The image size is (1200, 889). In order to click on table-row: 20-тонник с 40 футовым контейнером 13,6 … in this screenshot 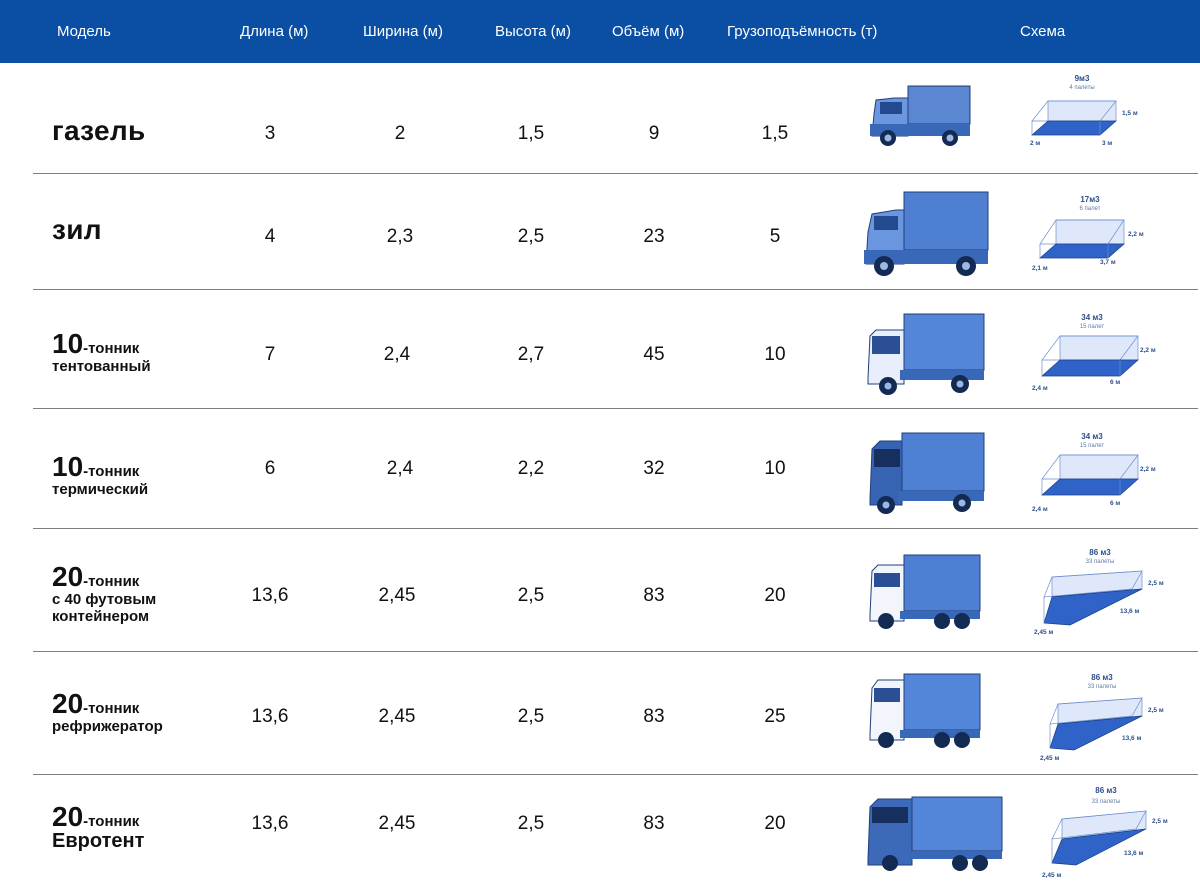, I will do `click(600, 590)`.